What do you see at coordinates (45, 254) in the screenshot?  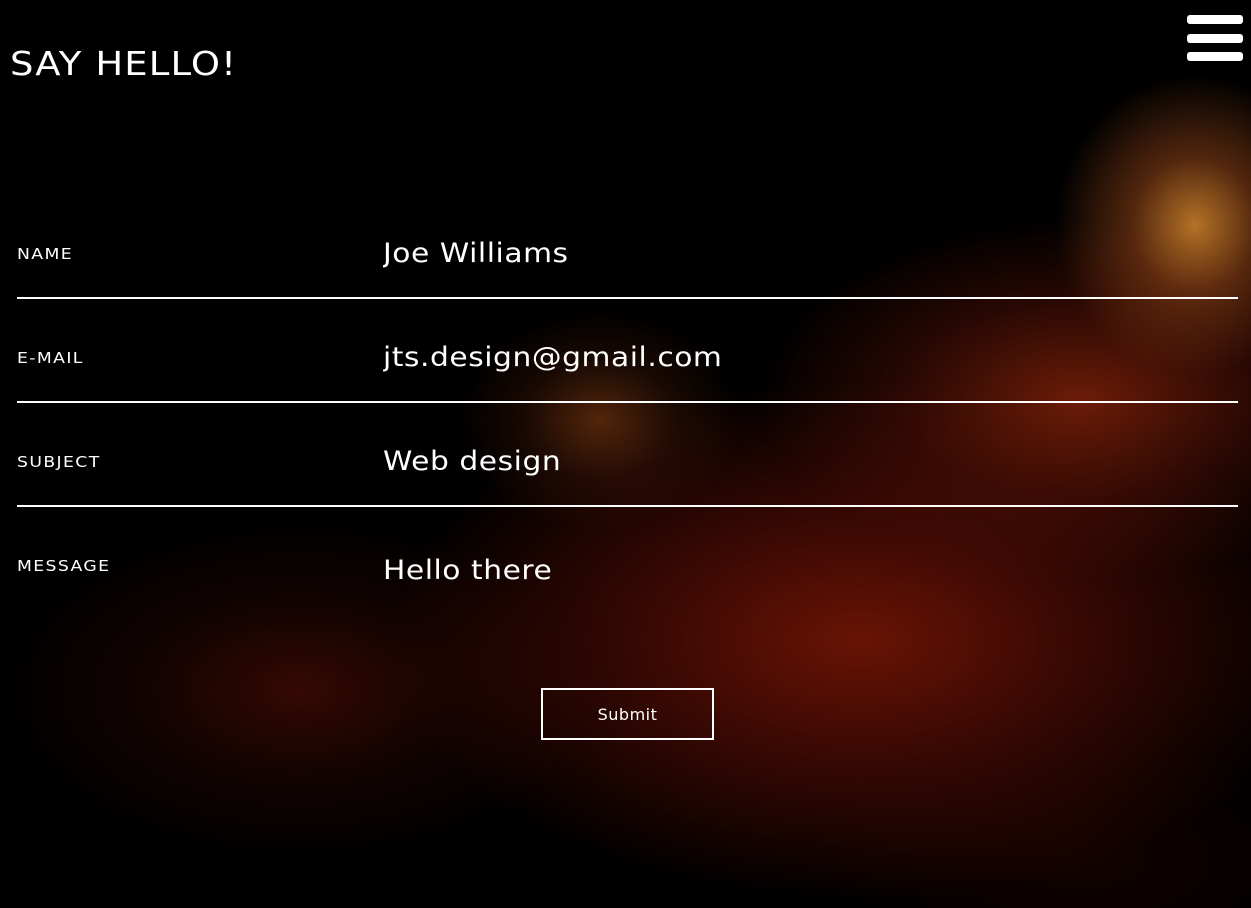 I see `name-label: NAME` at bounding box center [45, 254].